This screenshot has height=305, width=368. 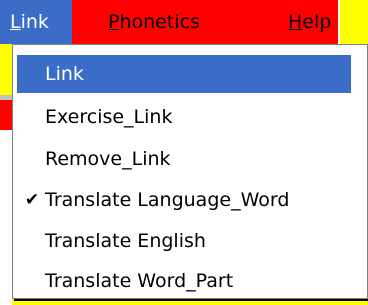 I want to click on menu-item-translate-english: Translate English, so click(x=184, y=241).